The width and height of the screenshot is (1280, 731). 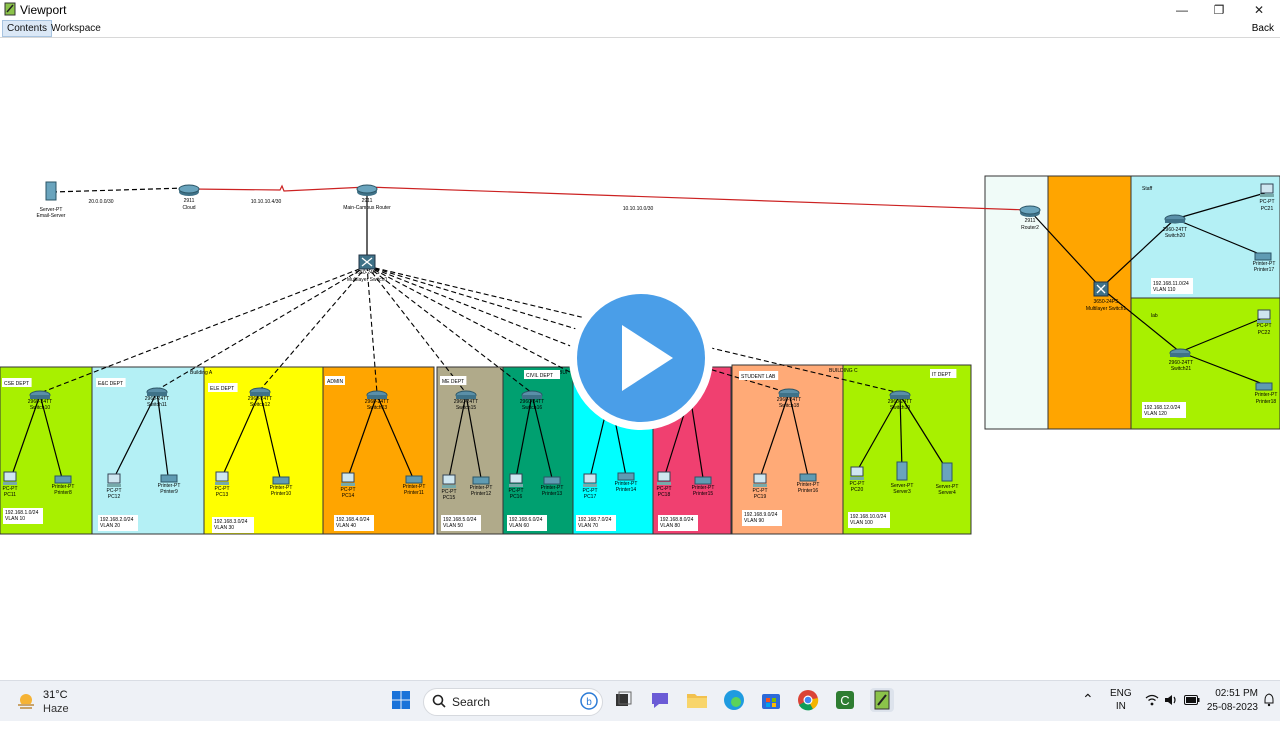 What do you see at coordinates (1152, 700) in the screenshot?
I see `wifi-icon` at bounding box center [1152, 700].